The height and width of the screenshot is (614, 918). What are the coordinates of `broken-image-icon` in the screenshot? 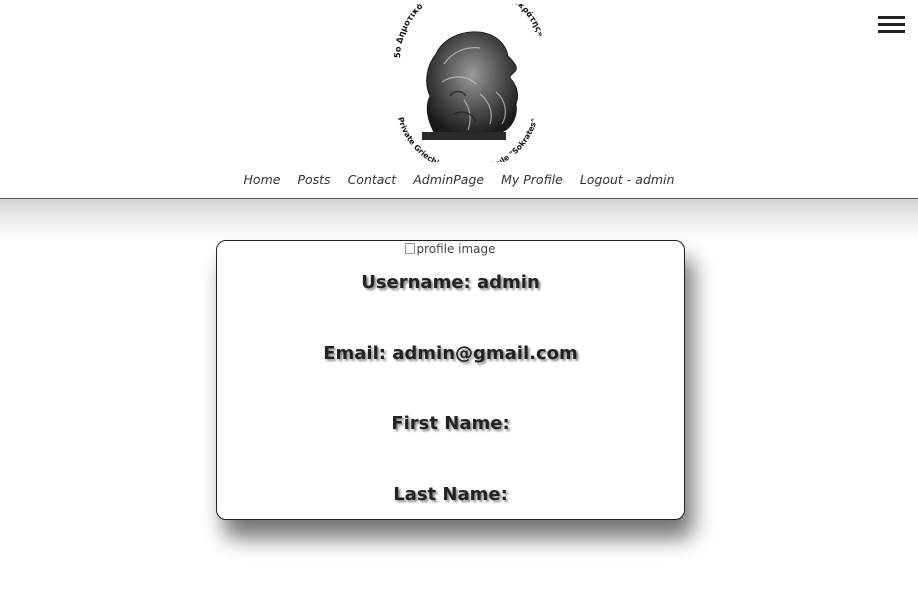 It's located at (410, 248).